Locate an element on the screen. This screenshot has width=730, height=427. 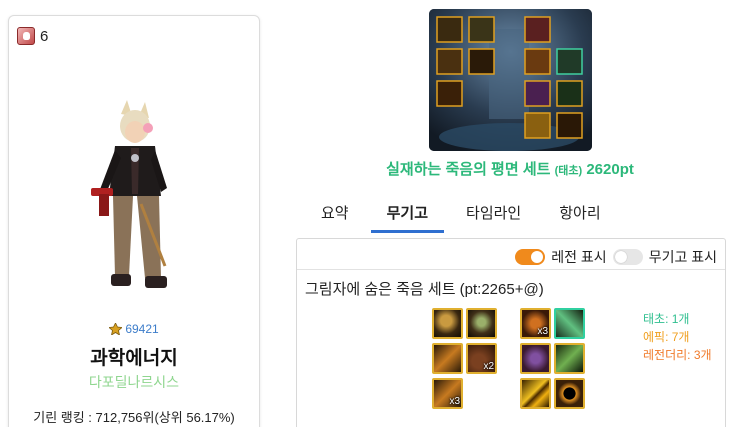
count-legendary: 레전더리: 3개 is located at coordinates (677, 355).